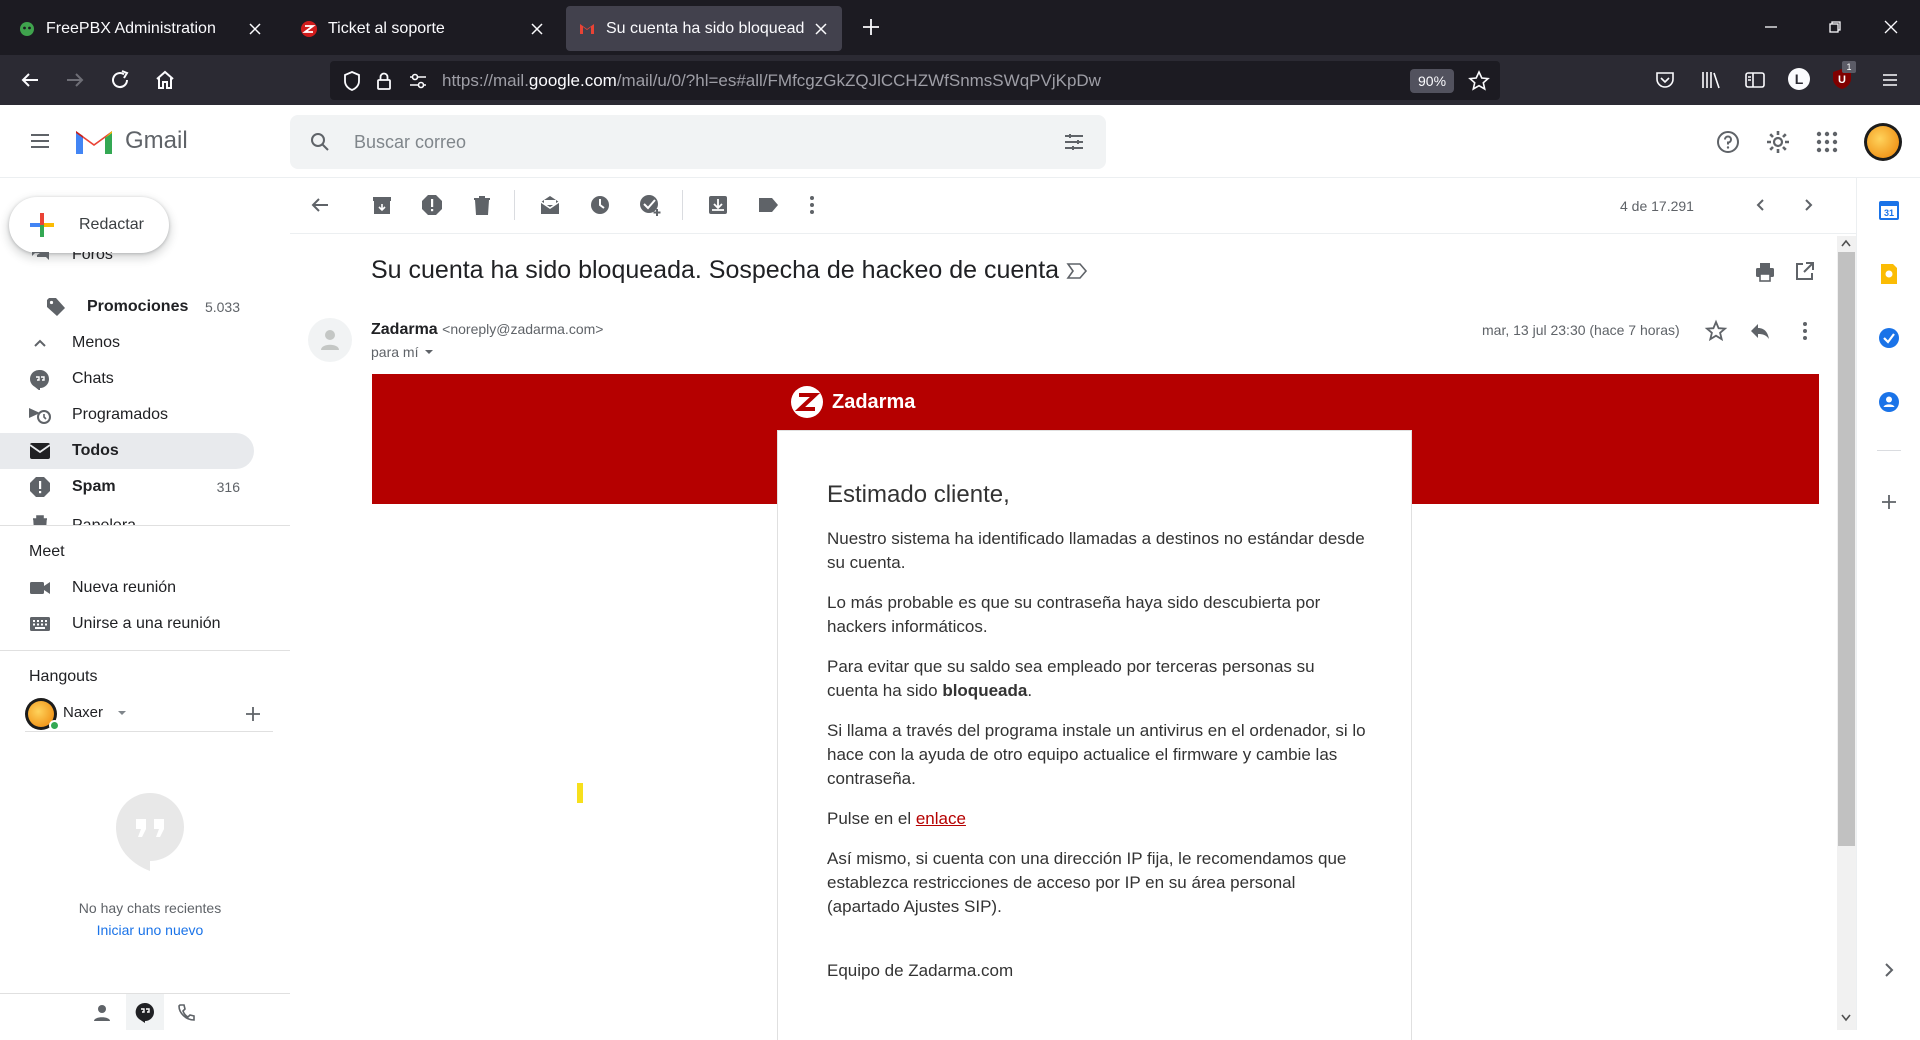 The width and height of the screenshot is (1920, 1040). Describe the element at coordinates (1846, 1018) in the screenshot. I see `scroll-down-icon` at that location.